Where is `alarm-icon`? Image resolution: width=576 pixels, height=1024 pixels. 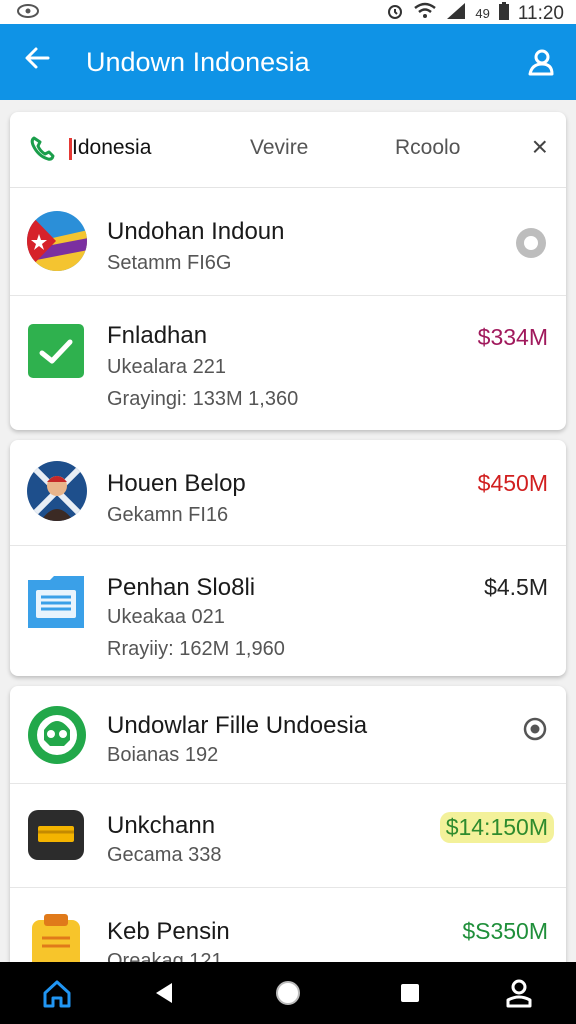 alarm-icon is located at coordinates (395, 13).